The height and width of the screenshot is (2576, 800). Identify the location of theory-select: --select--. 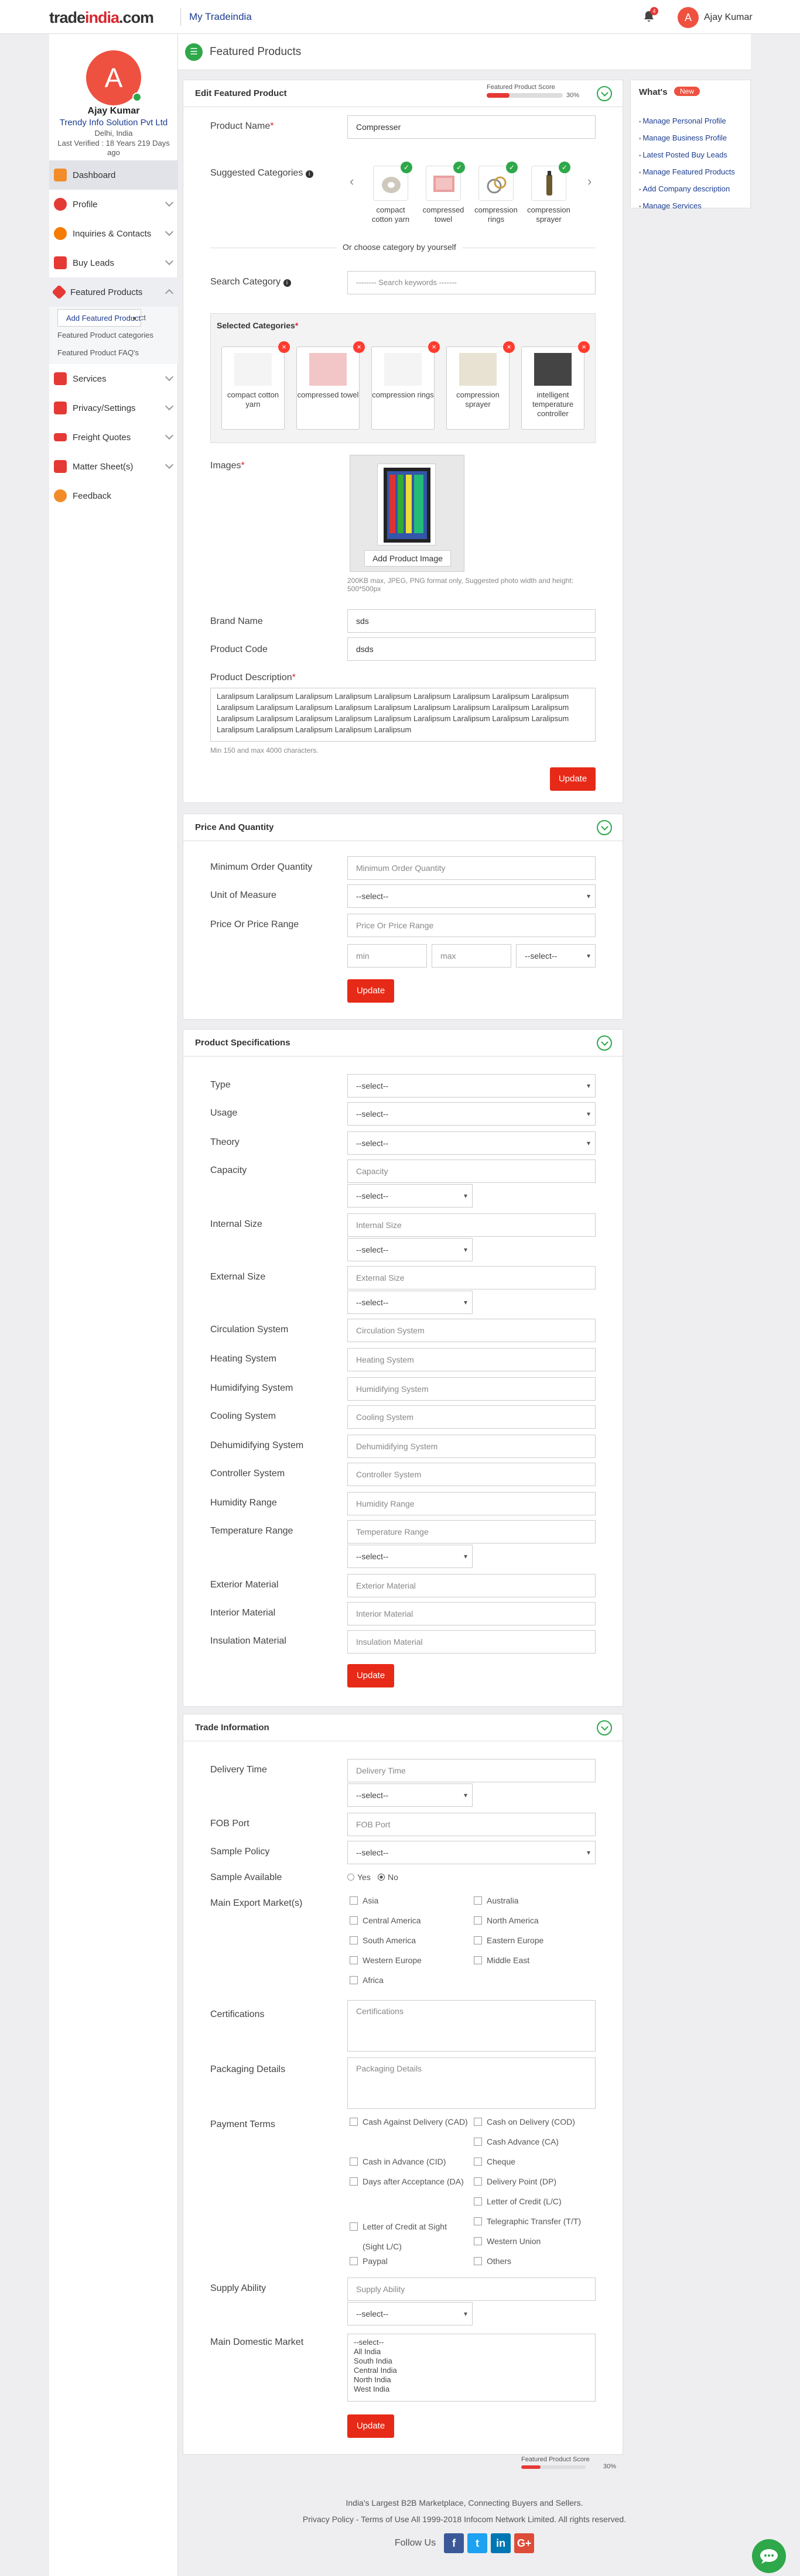
(472, 1143).